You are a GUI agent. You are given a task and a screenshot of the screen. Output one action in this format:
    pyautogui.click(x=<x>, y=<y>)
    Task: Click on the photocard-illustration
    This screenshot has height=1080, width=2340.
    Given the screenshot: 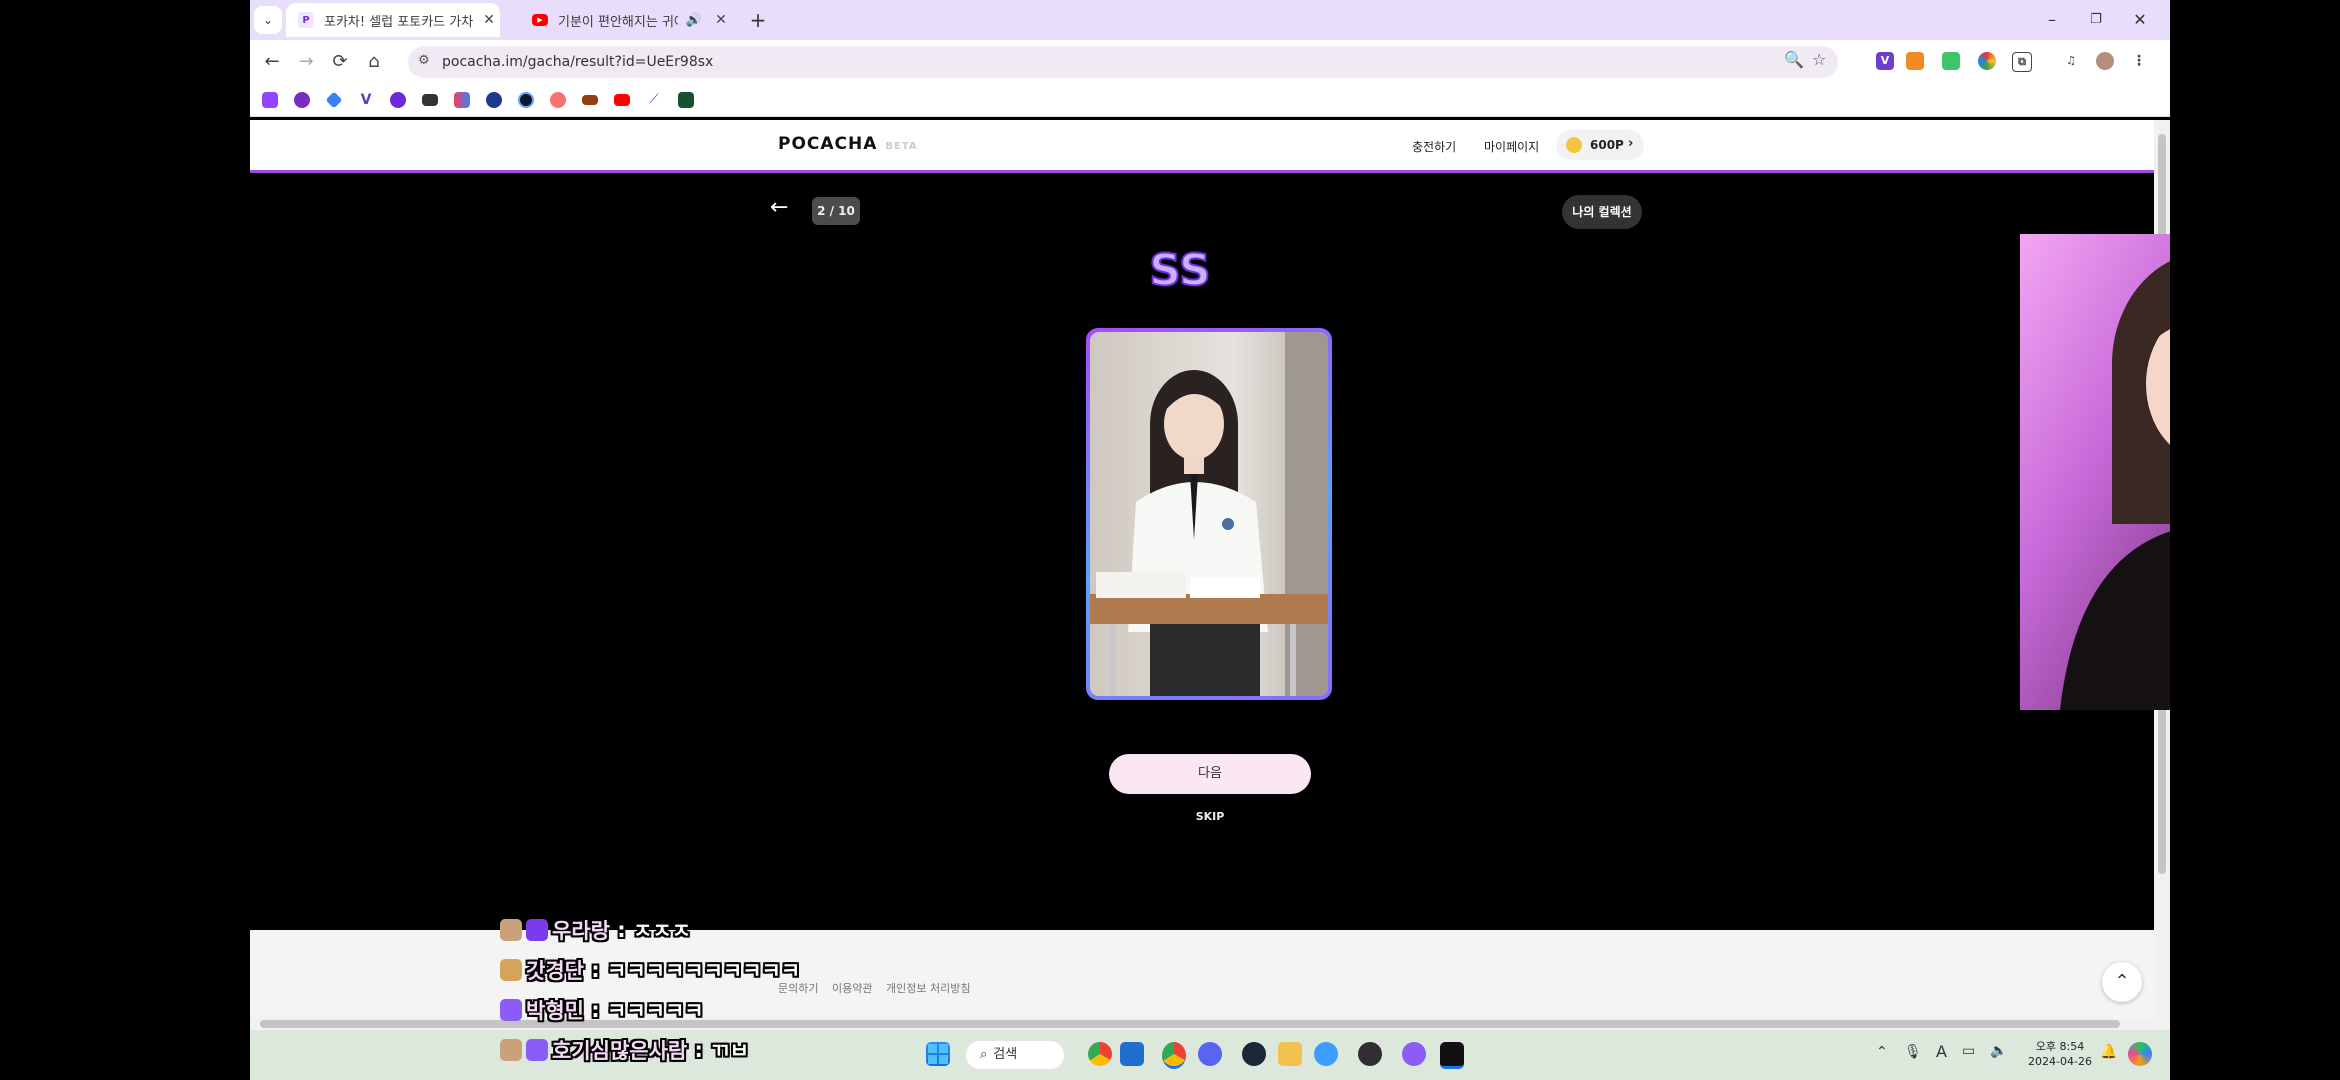 What is the action you would take?
    pyautogui.click(x=1209, y=514)
    